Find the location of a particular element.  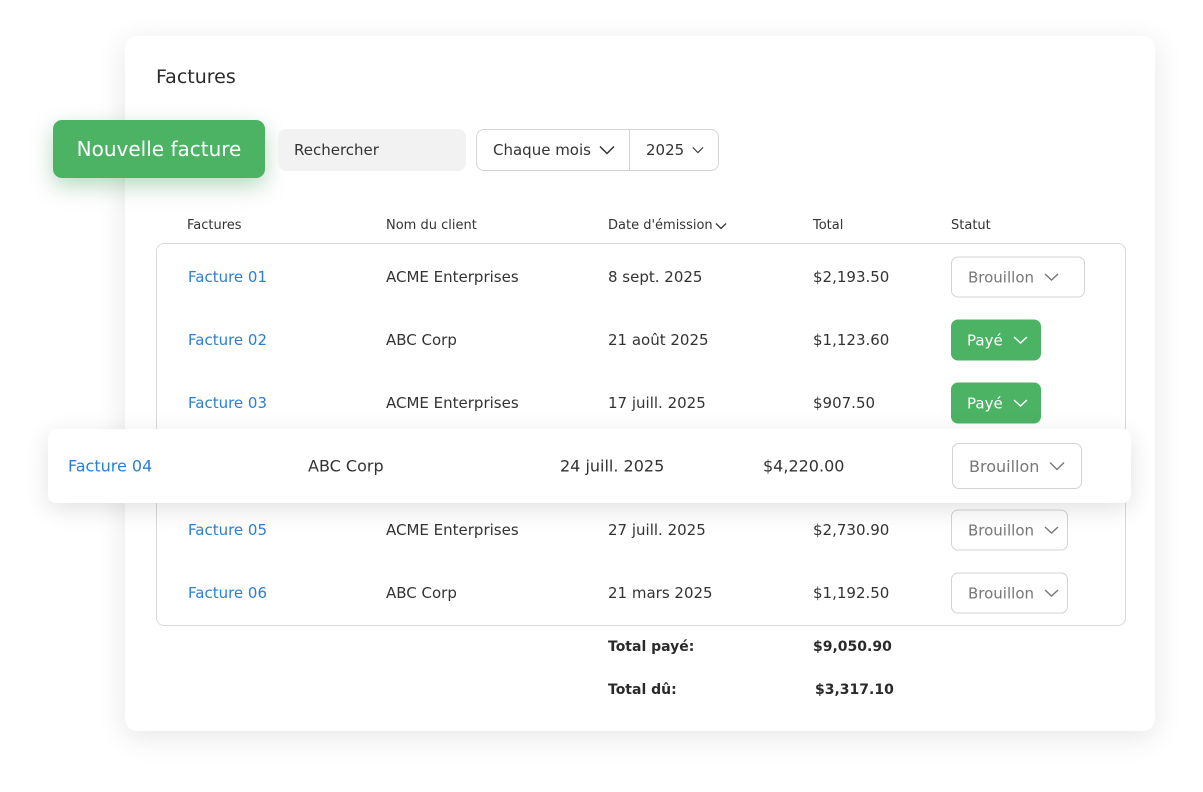

issue-date: 17 juill. 2025 is located at coordinates (657, 403).